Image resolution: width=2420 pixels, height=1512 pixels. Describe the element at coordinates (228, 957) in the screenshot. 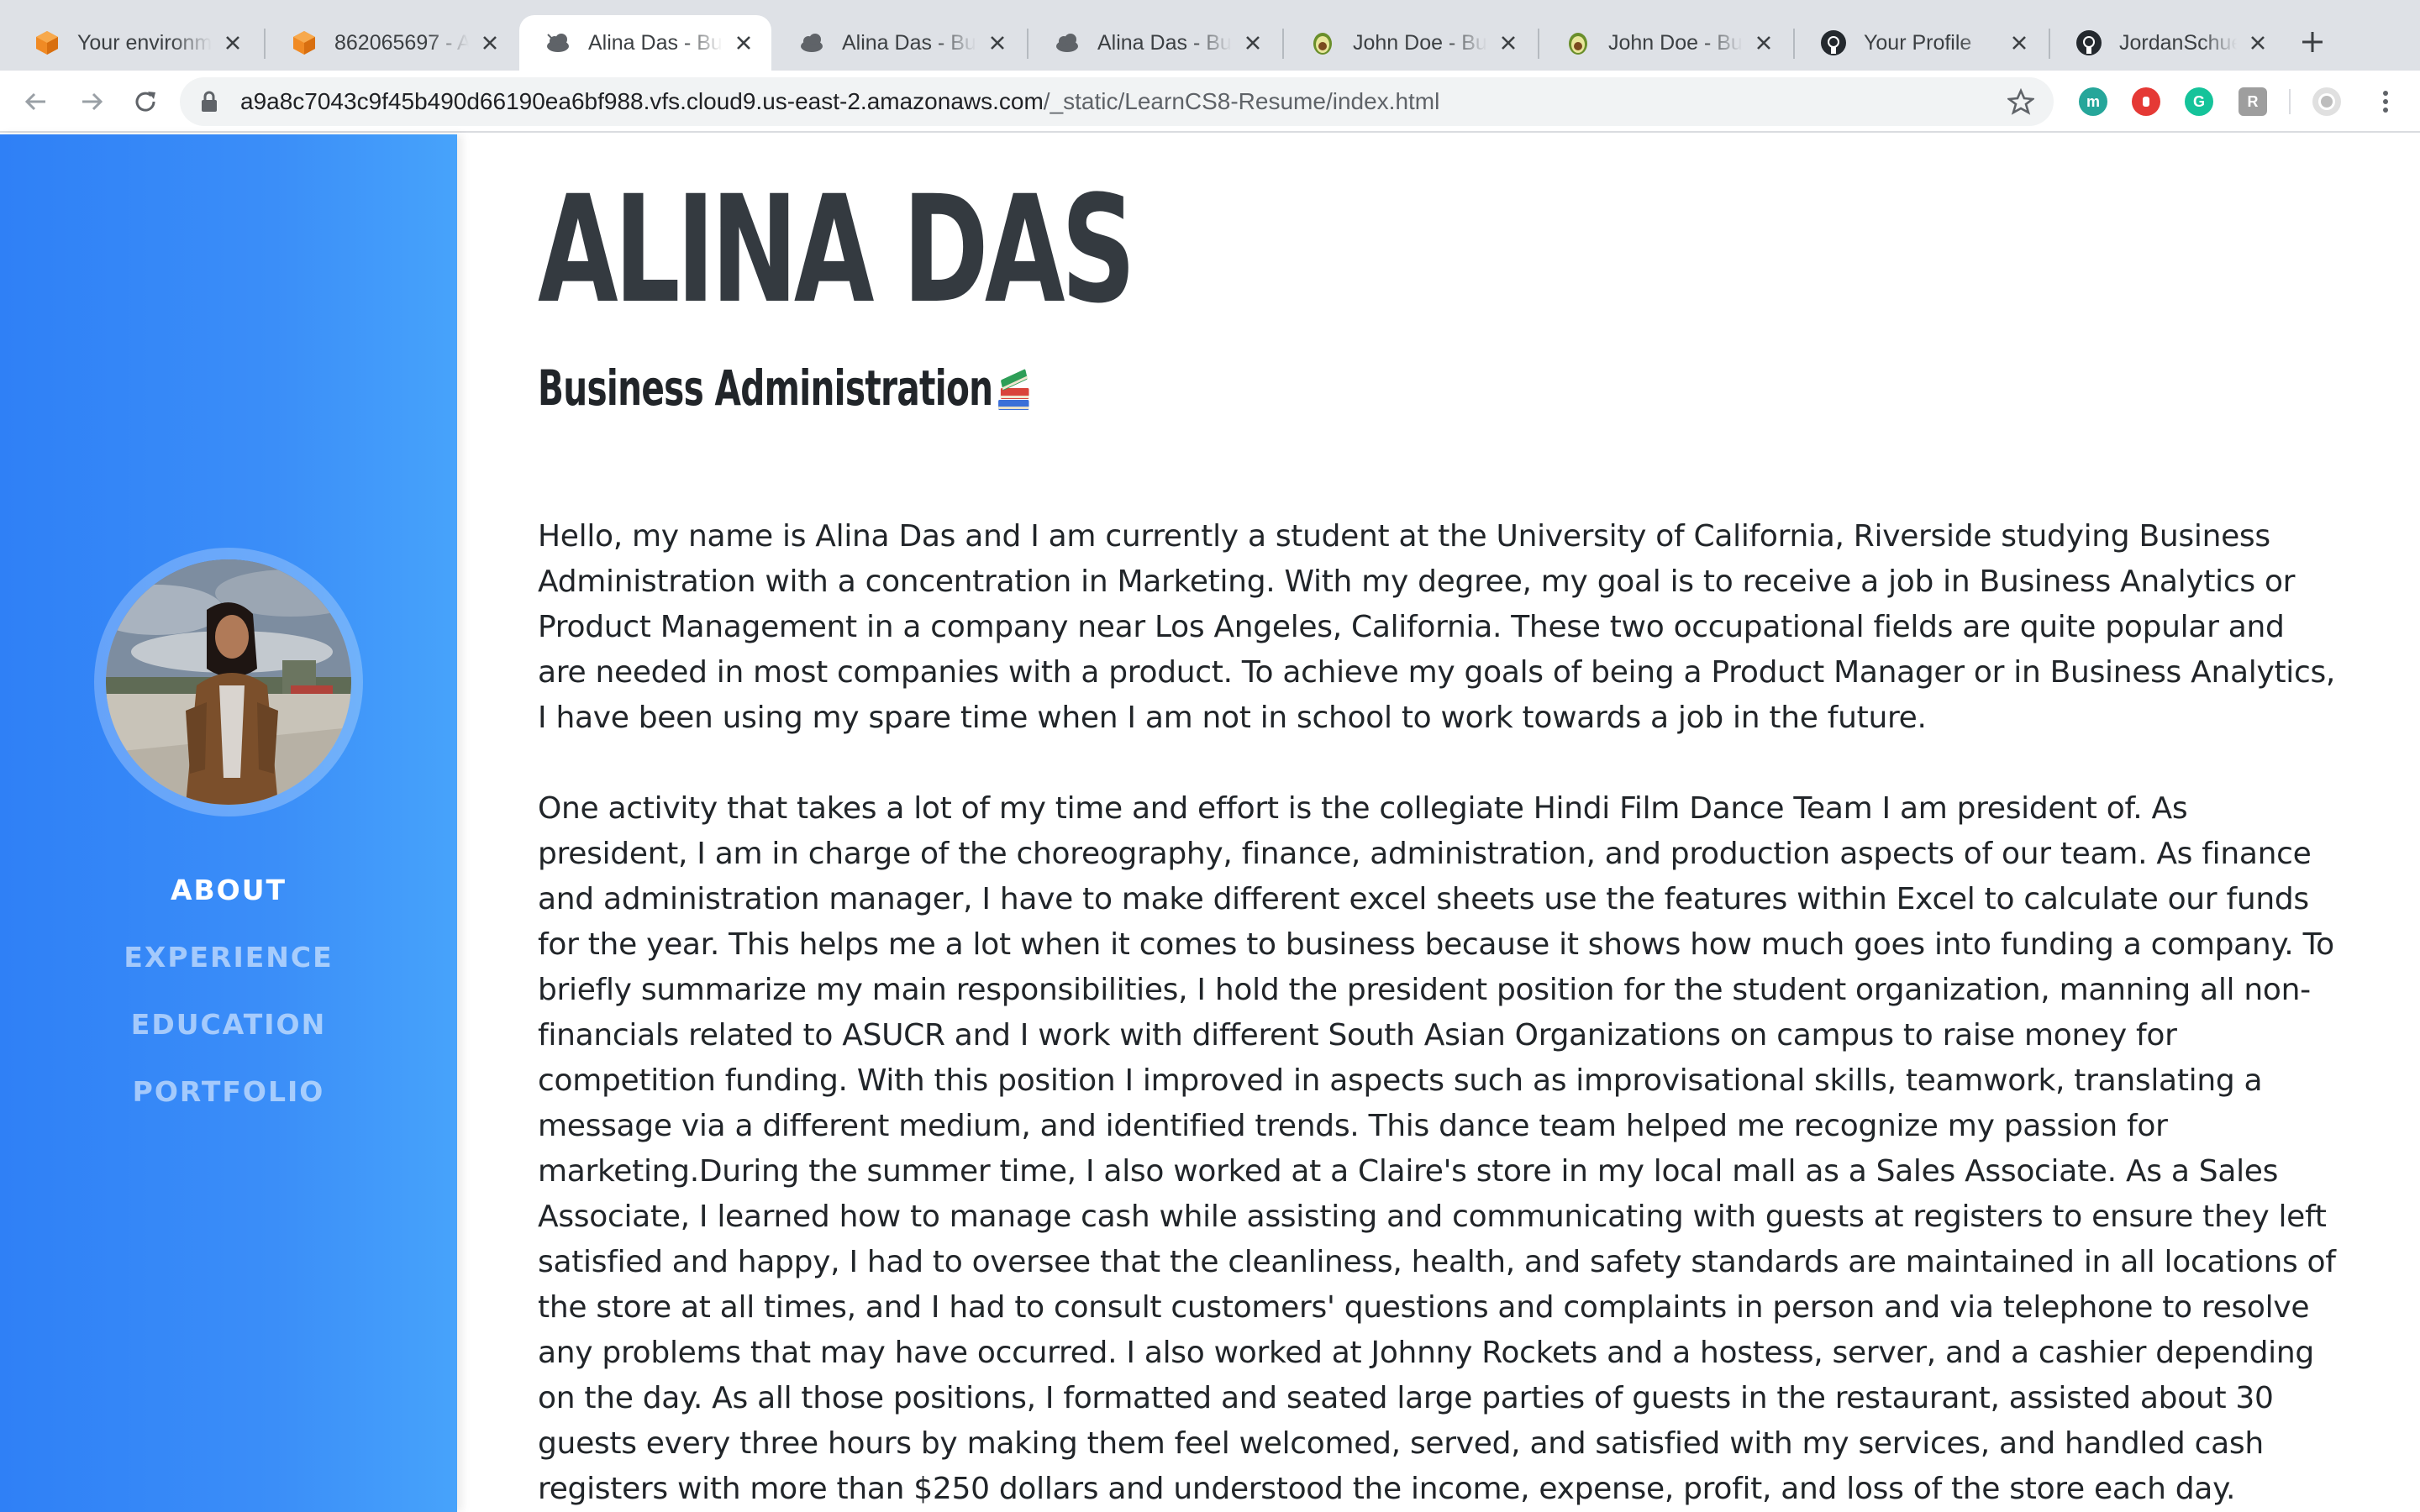

I see `nav-experience: EXPERIENCE` at that location.